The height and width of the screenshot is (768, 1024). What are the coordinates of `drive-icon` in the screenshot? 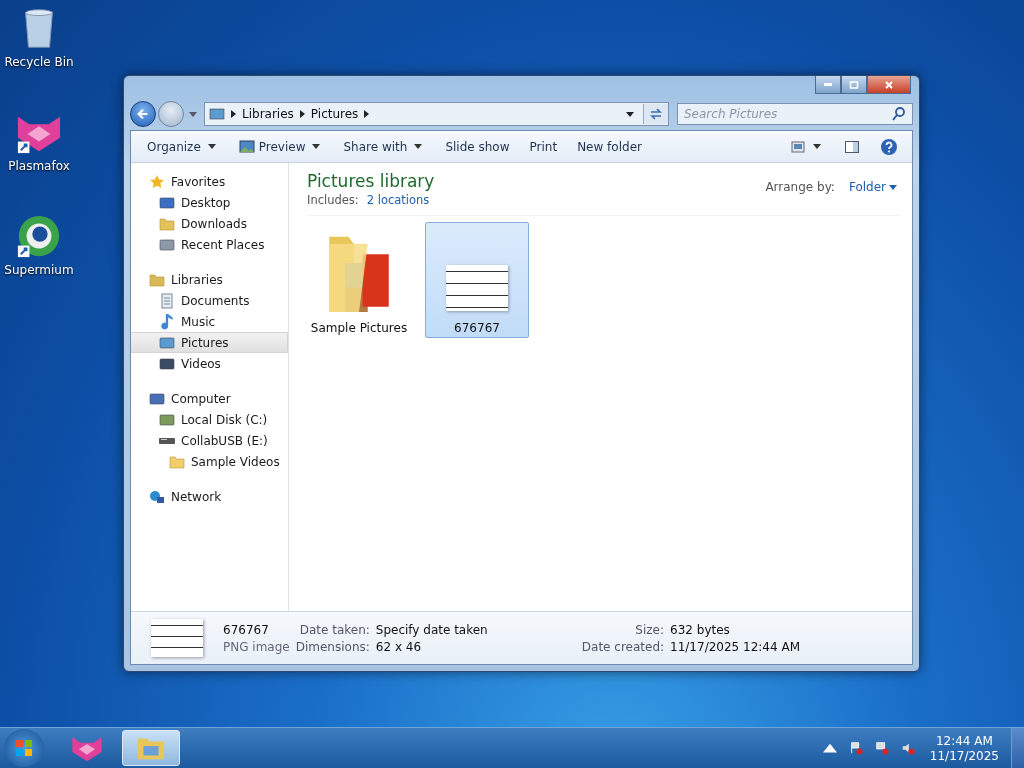 It's located at (167, 440).